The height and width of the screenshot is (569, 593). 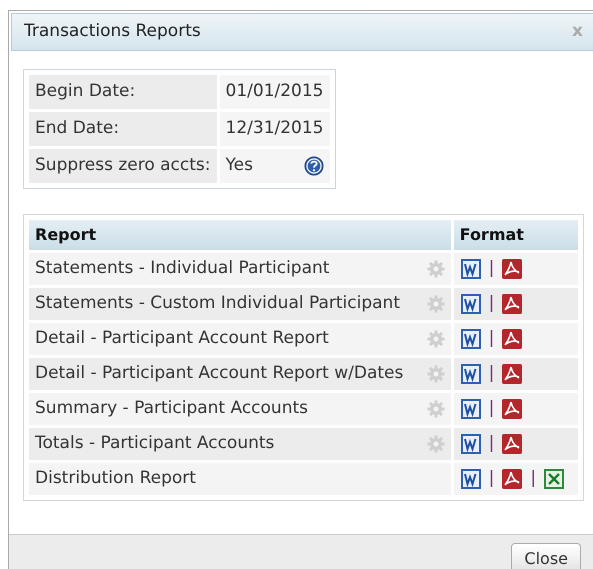 I want to click on field-label: Begin Date:, so click(x=123, y=92).